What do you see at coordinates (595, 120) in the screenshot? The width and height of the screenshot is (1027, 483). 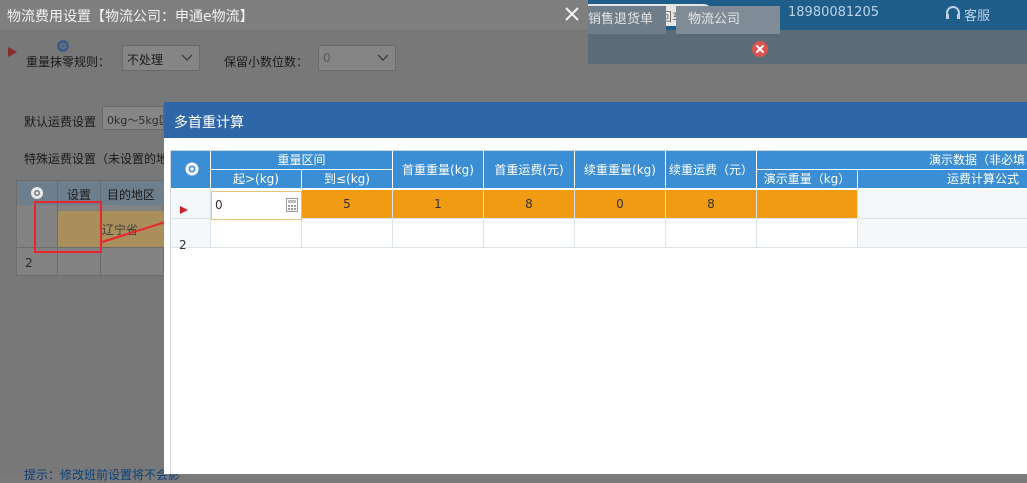 I see `modal-header: 多首重计算` at bounding box center [595, 120].